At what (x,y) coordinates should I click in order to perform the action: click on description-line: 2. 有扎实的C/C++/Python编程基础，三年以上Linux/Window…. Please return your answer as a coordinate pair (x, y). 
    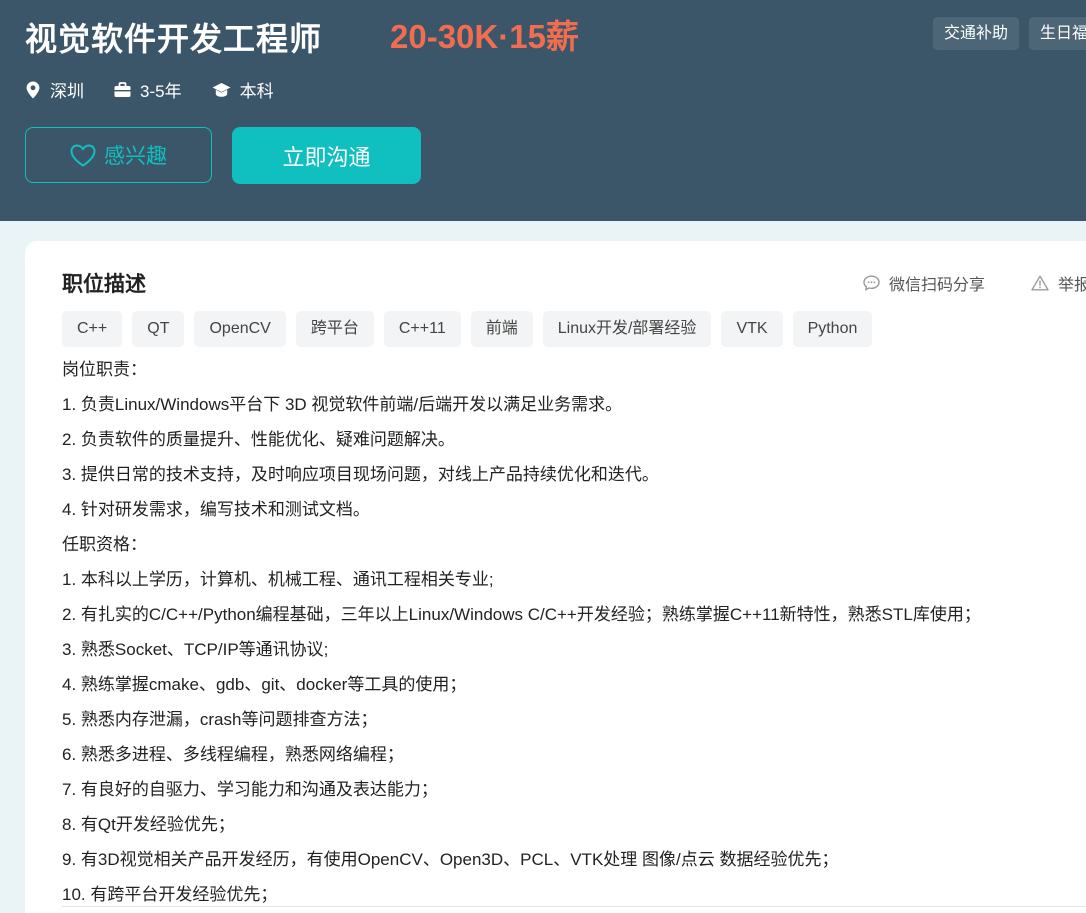
    Looking at the image, I should click on (521, 614).